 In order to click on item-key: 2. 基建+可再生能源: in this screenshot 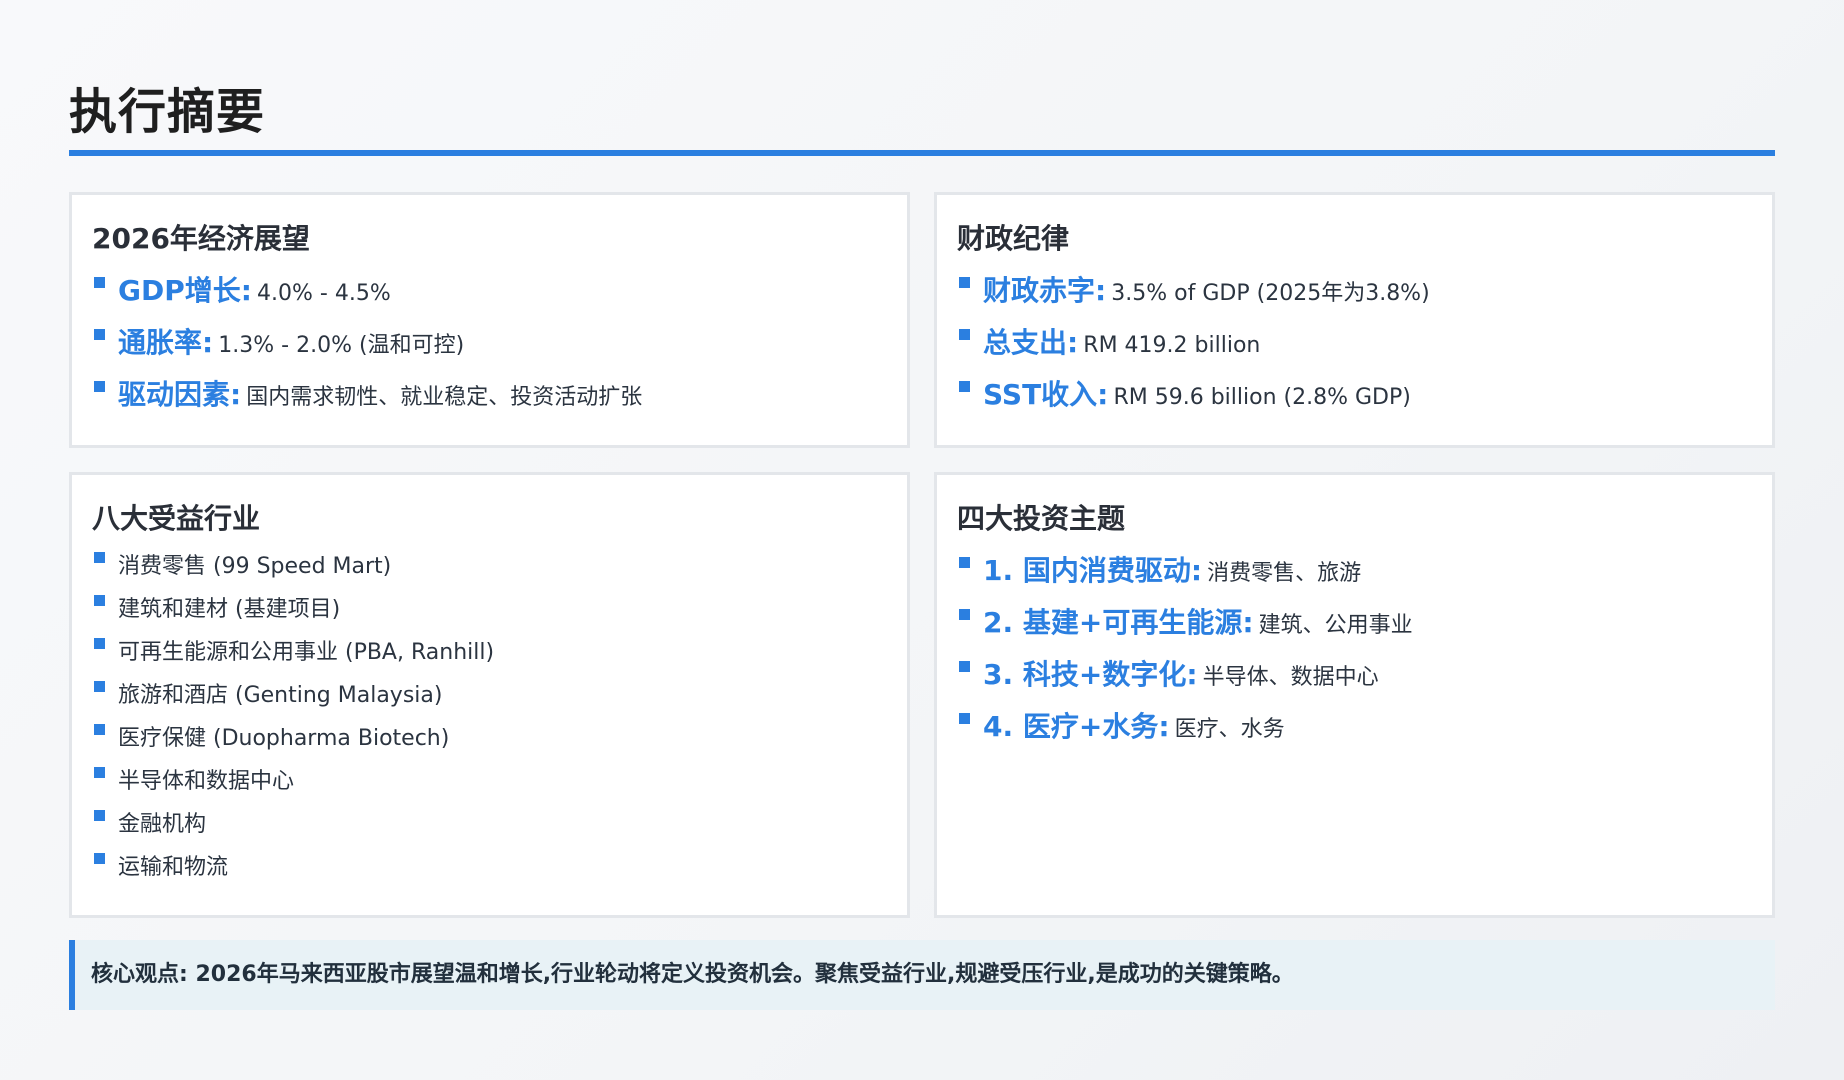, I will do `click(1118, 622)`.